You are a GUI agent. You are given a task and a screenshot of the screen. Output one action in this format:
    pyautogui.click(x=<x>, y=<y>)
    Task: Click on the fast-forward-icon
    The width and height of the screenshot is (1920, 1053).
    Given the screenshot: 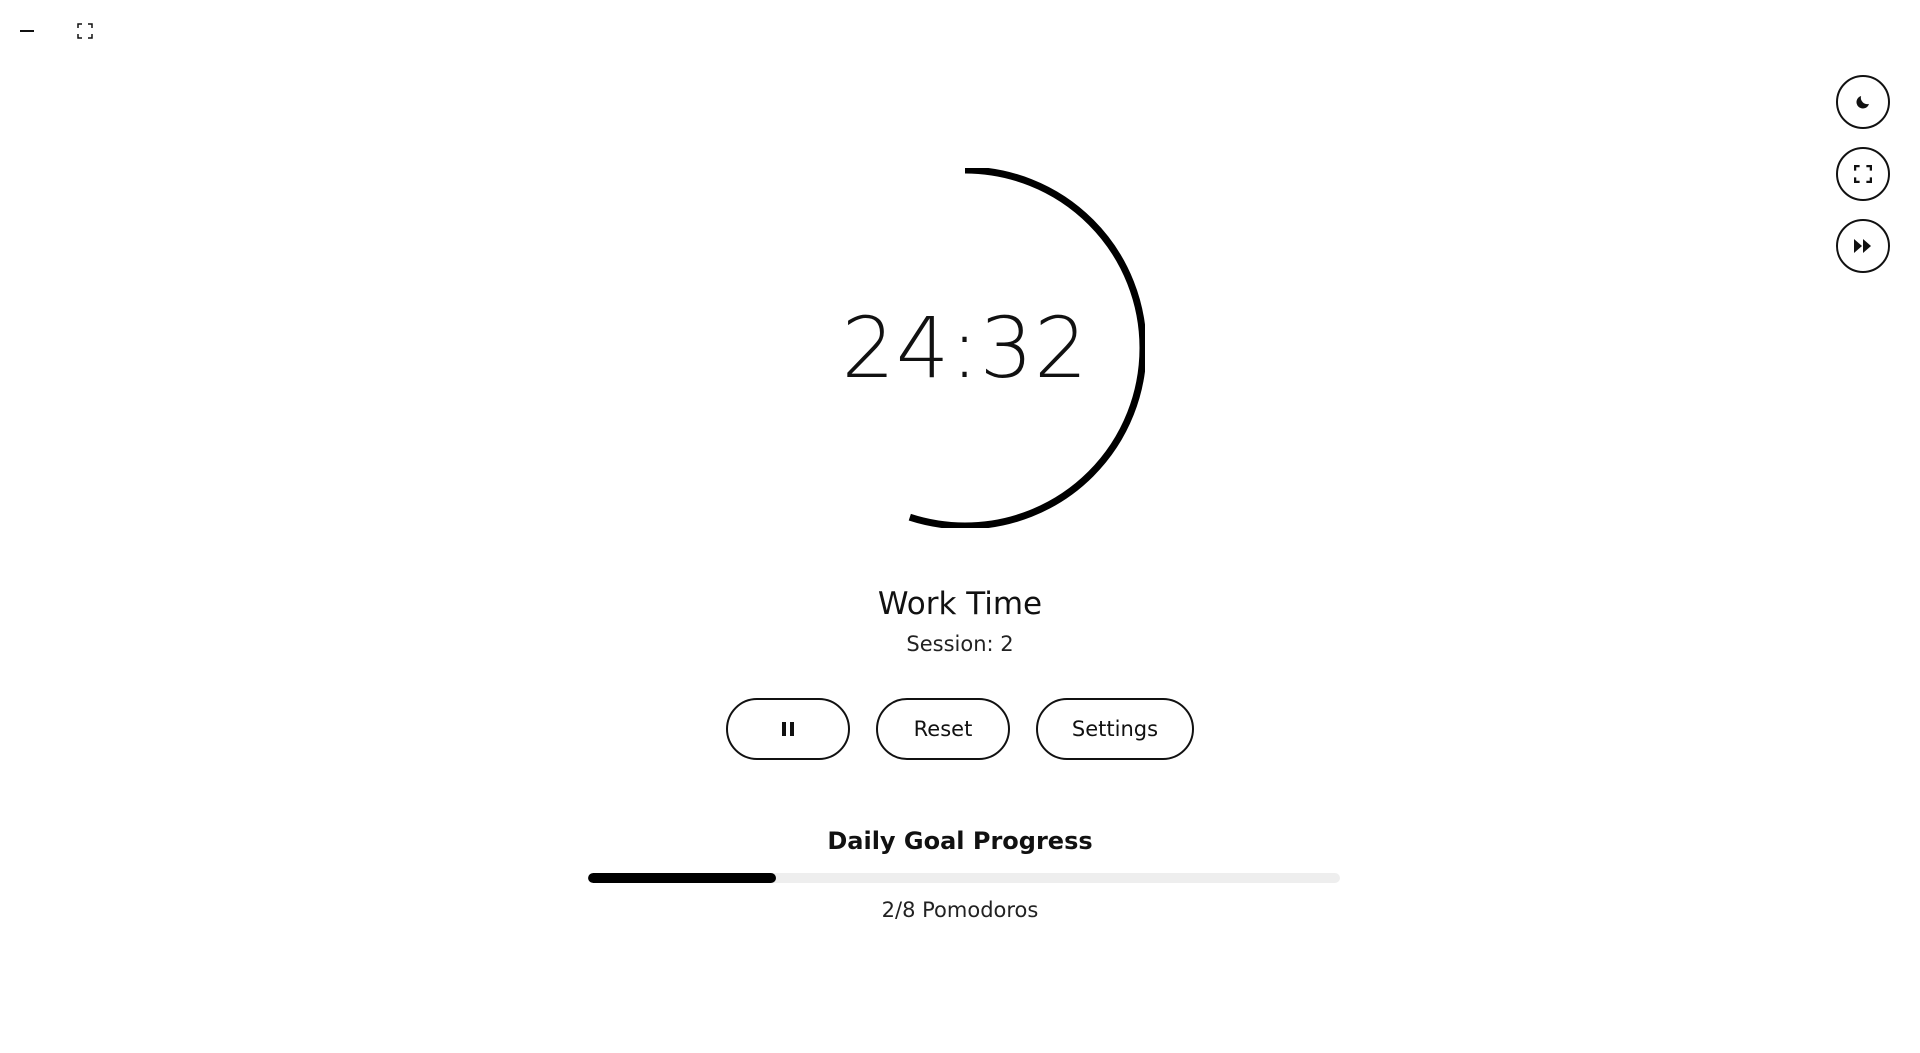 What is the action you would take?
    pyautogui.click(x=1862, y=246)
    